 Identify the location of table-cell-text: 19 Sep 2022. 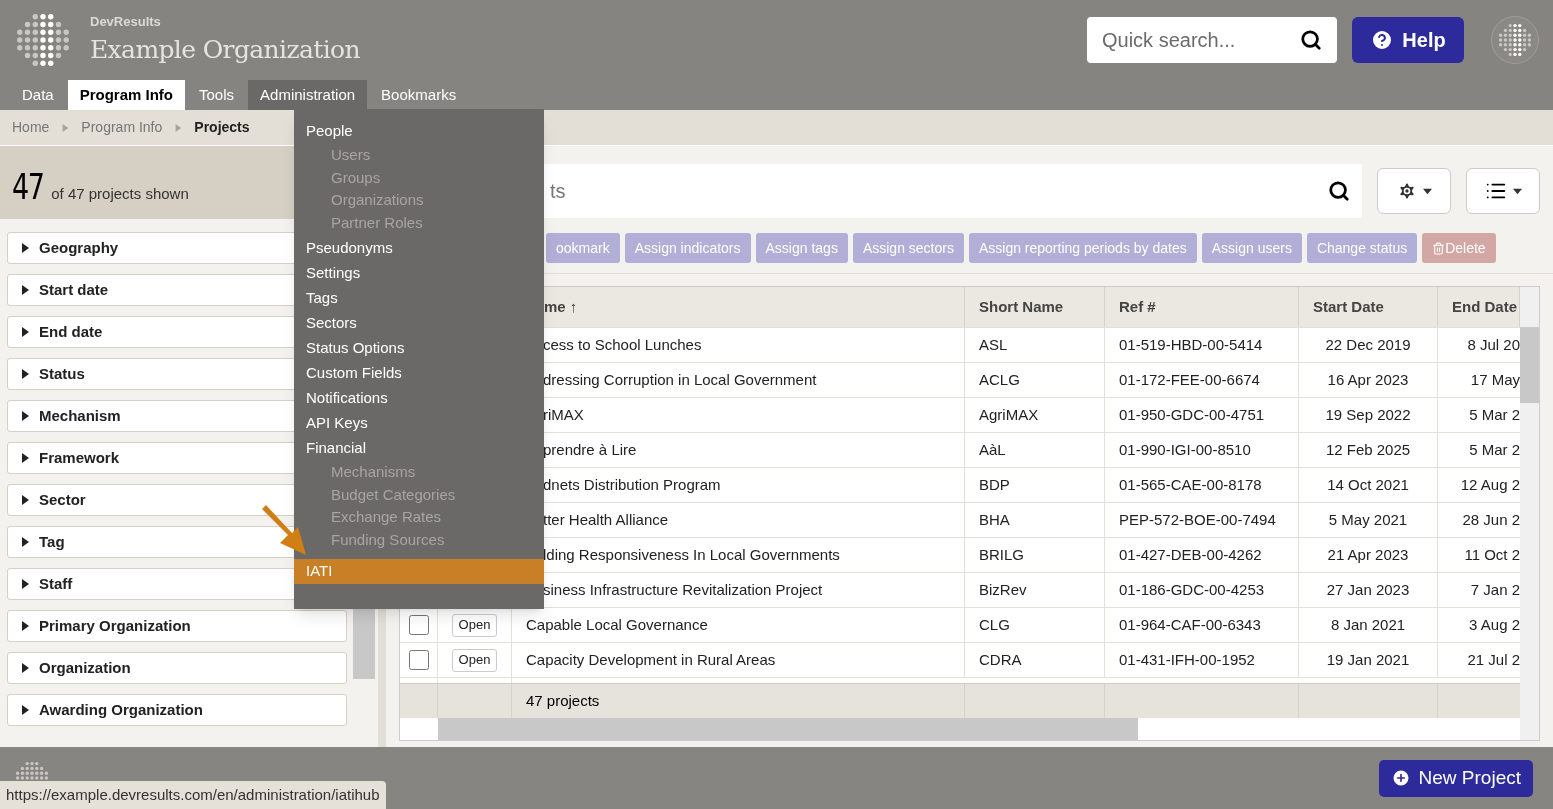
(1368, 414).